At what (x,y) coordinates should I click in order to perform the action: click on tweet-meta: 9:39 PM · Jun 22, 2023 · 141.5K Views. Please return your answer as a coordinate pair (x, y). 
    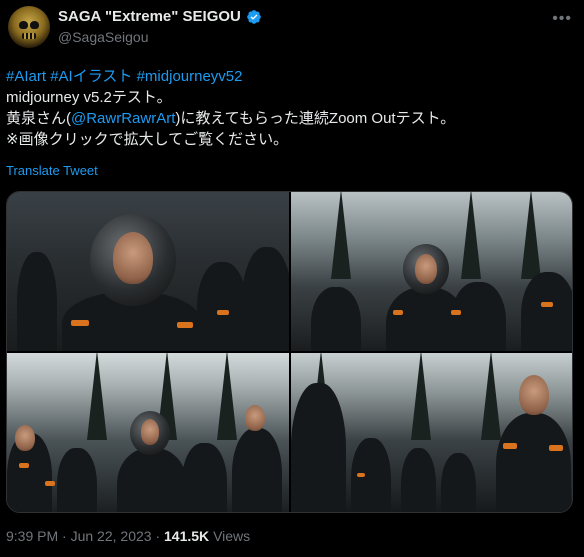
    Looking at the image, I should click on (128, 536).